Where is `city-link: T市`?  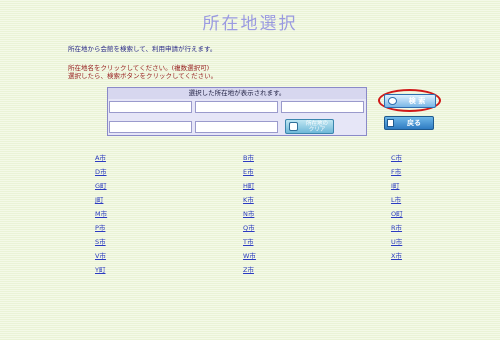 city-link: T市 is located at coordinates (248, 242).